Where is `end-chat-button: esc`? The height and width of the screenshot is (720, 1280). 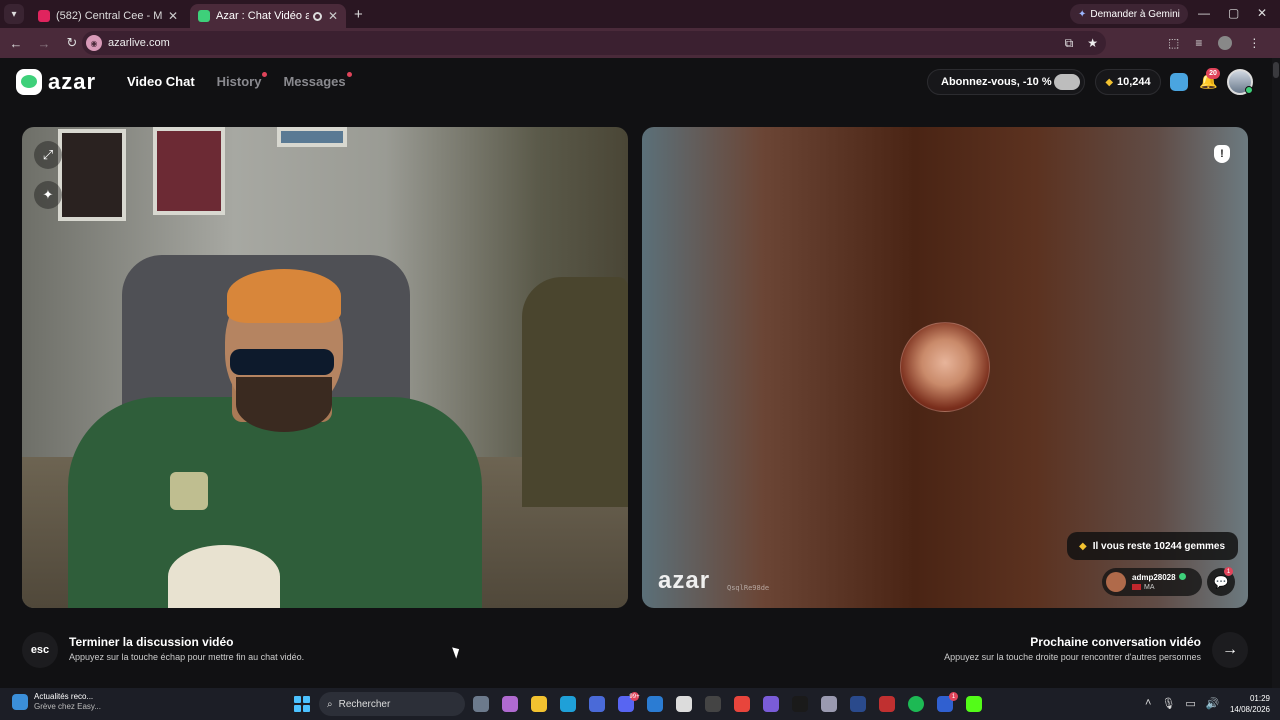
end-chat-button: esc is located at coordinates (40, 650).